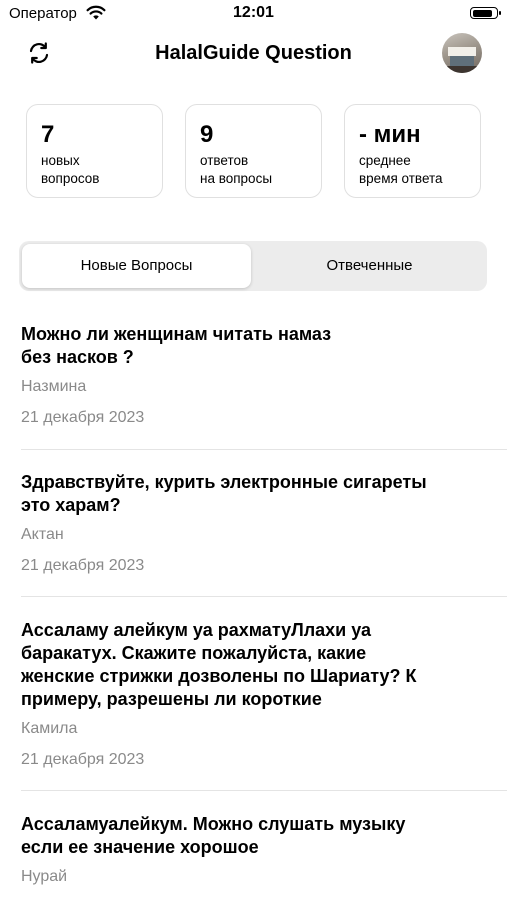 The height and width of the screenshot is (900, 507). What do you see at coordinates (253, 266) in the screenshot?
I see `segmented-control: Новые Вопросы Отвеченные` at bounding box center [253, 266].